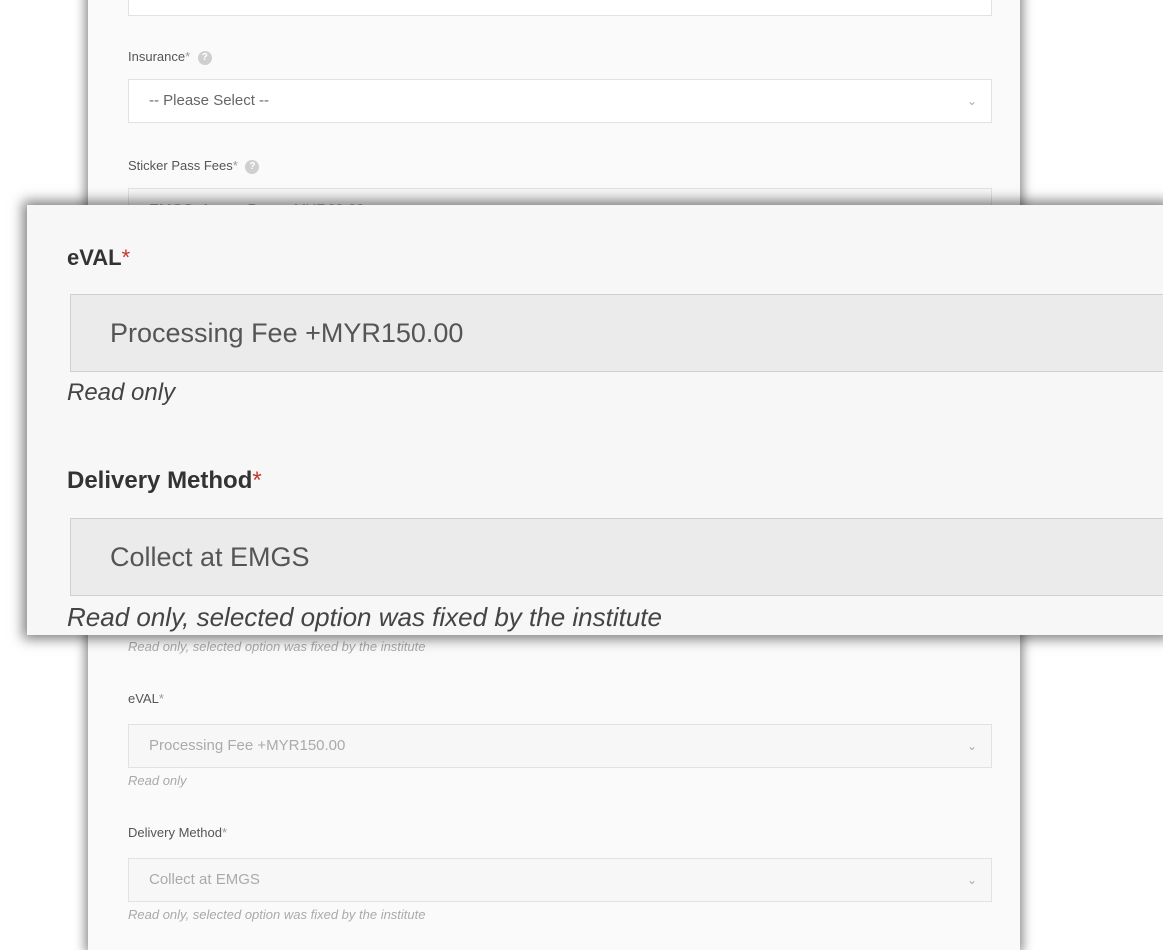 The height and width of the screenshot is (950, 1163). I want to click on zoom-eval-label: eVAL*, so click(99, 257).